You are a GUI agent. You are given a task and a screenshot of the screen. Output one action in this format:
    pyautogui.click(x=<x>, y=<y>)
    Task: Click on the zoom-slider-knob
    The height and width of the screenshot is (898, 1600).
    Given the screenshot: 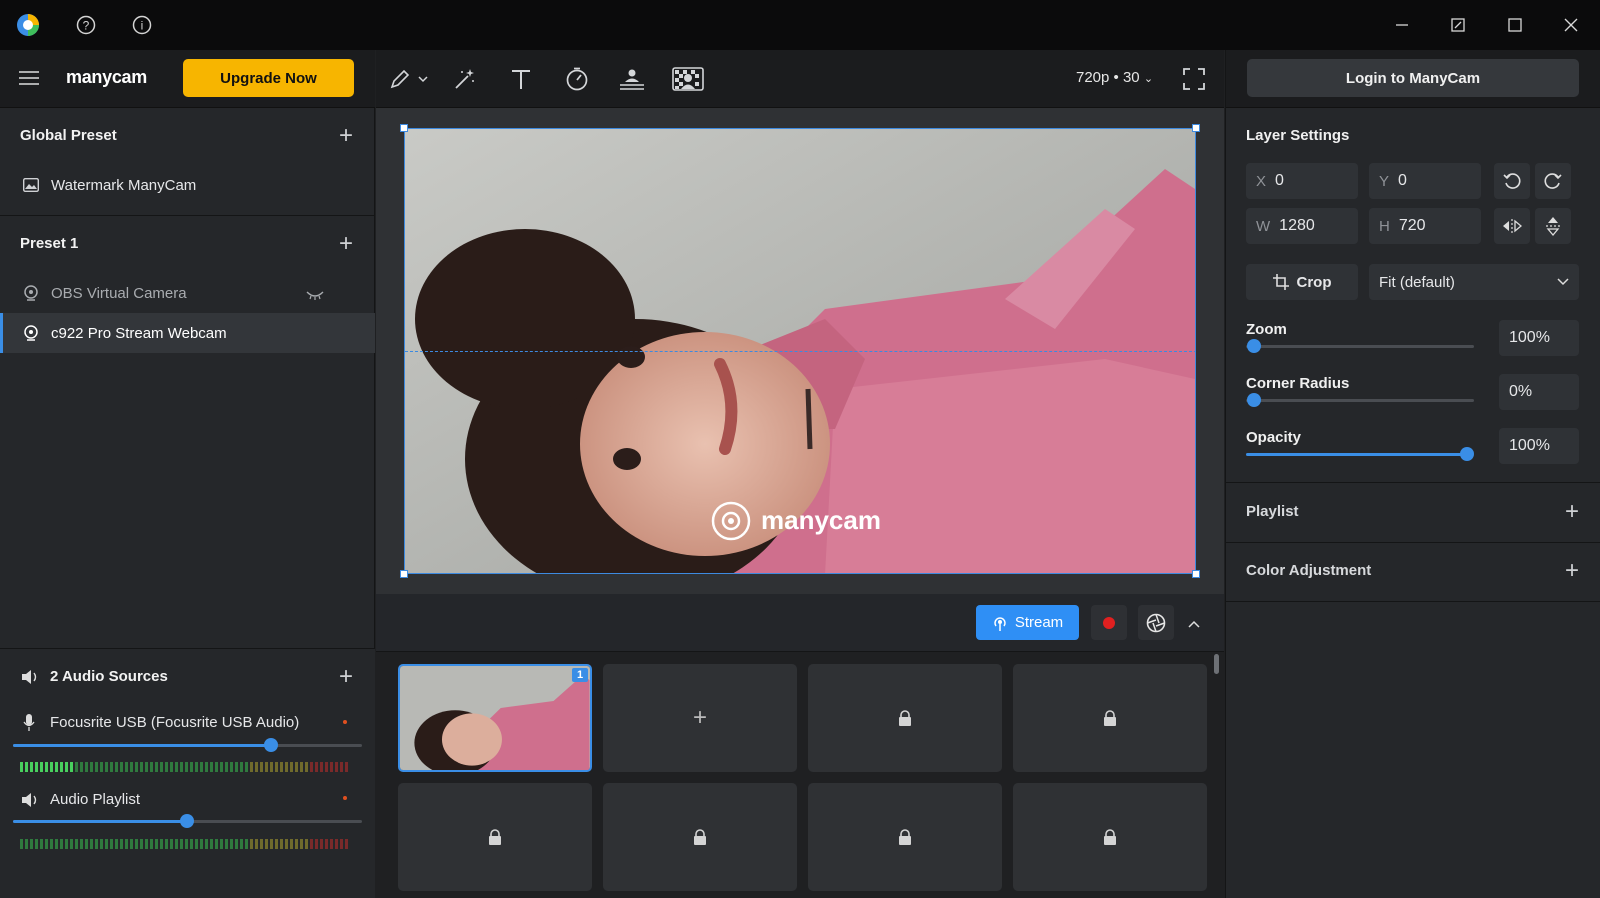 What is the action you would take?
    pyautogui.click(x=1254, y=346)
    